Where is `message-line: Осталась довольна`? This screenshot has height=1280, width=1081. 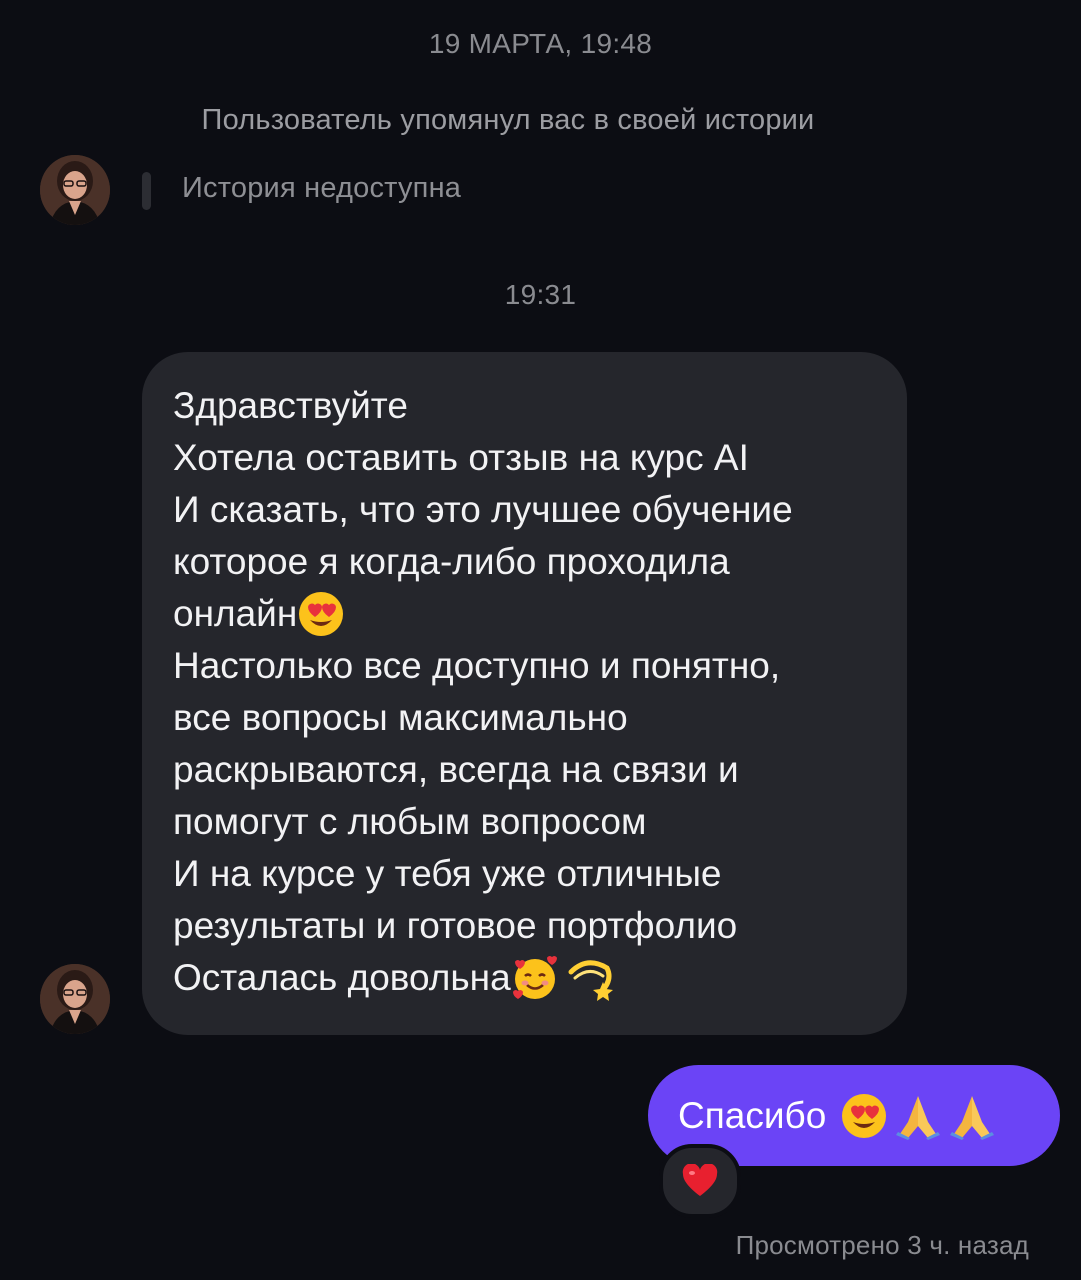
message-line: Осталась довольна is located at coordinates (525, 978).